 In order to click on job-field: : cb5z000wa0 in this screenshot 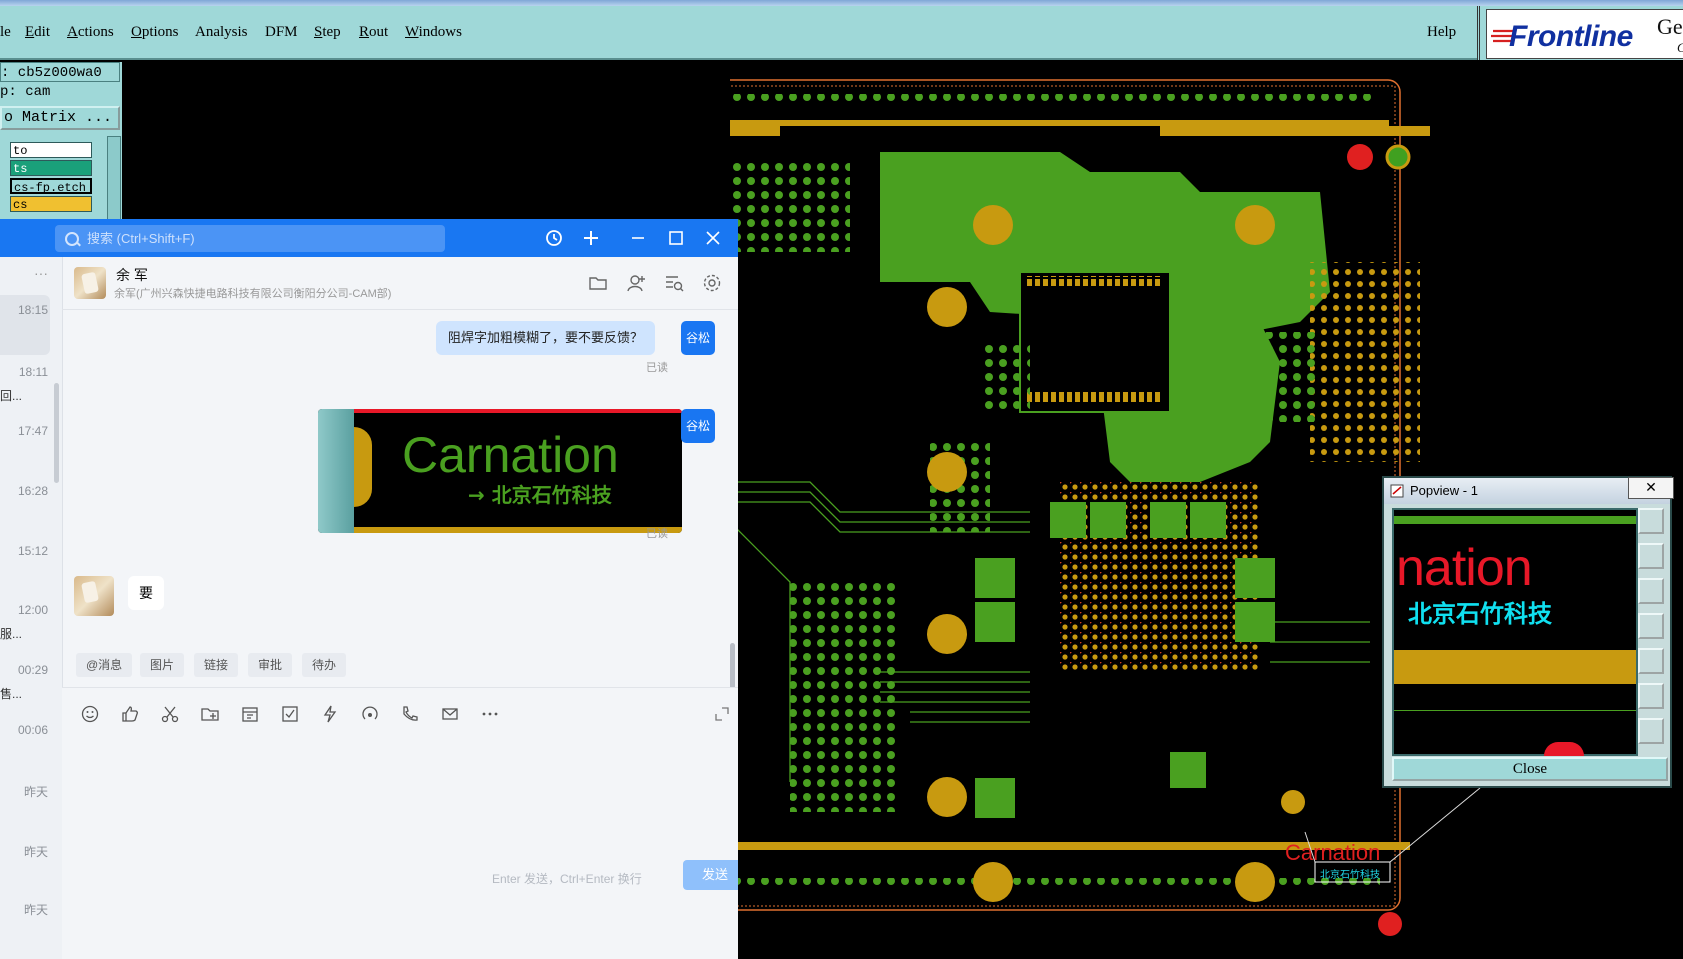, I will do `click(60, 72)`.